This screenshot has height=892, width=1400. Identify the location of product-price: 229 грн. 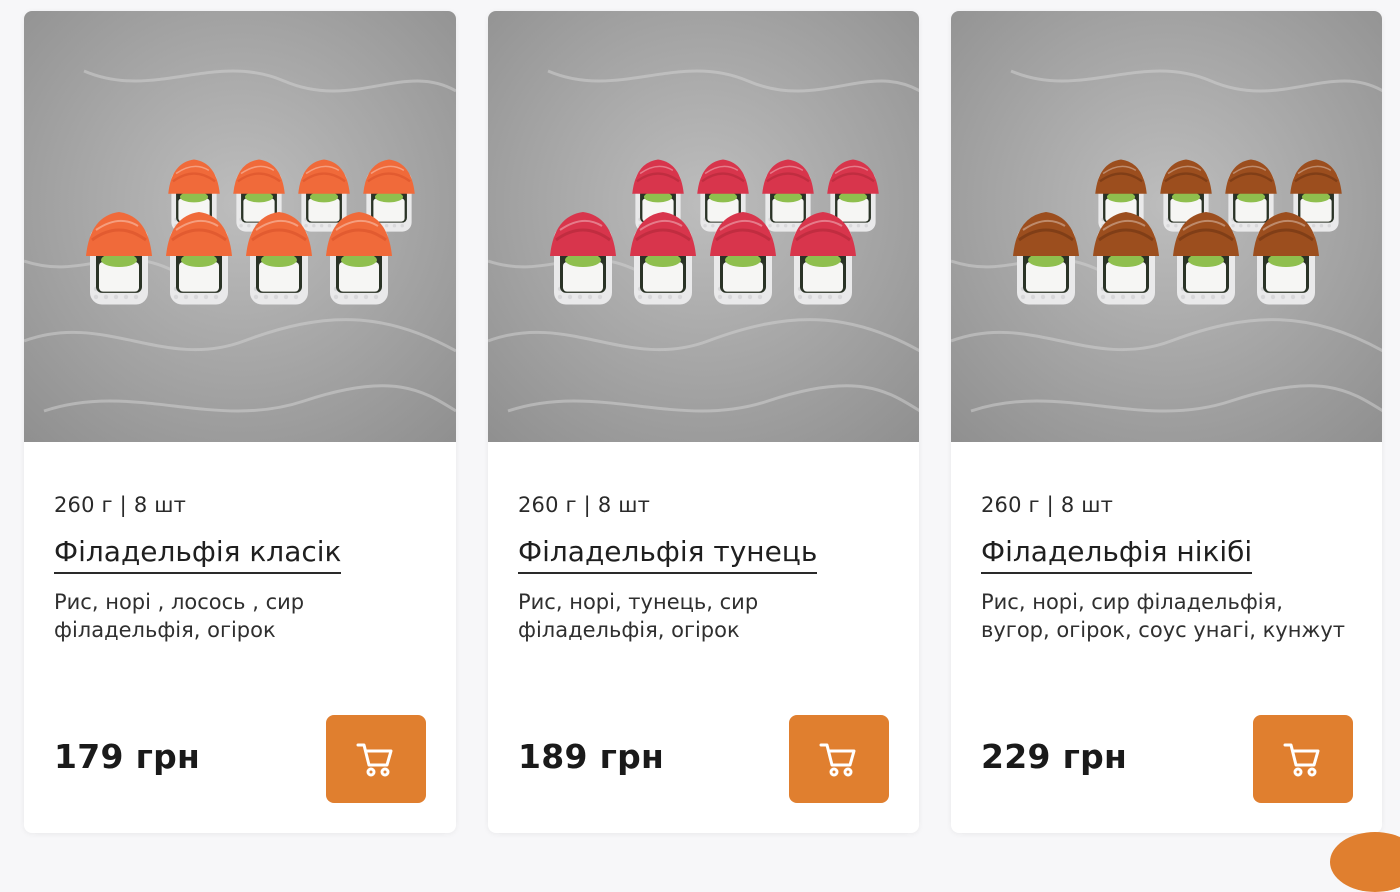
(1054, 756).